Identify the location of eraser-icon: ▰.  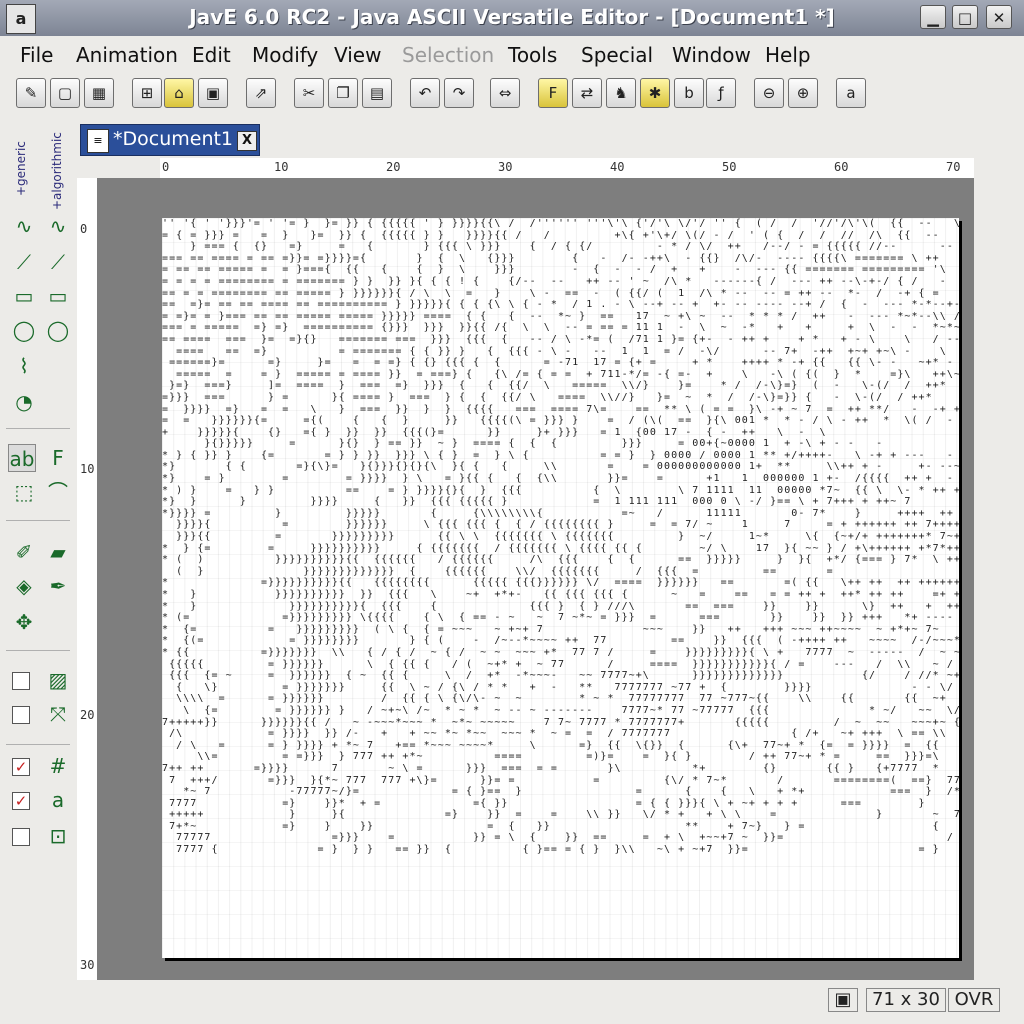
(58, 552).